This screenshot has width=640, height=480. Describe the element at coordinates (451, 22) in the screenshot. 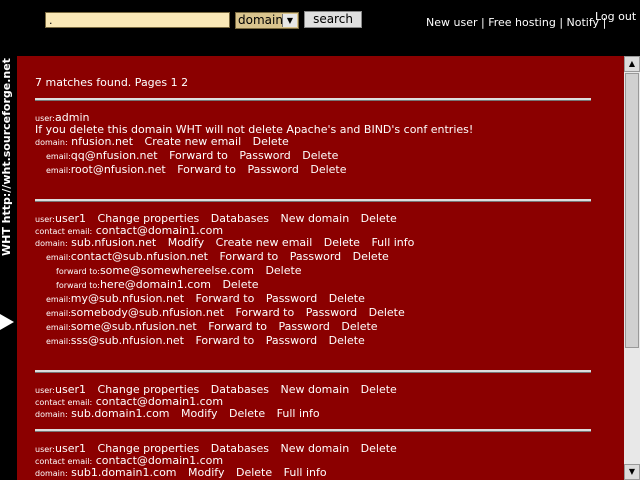

I see `new-user-link: New user` at that location.